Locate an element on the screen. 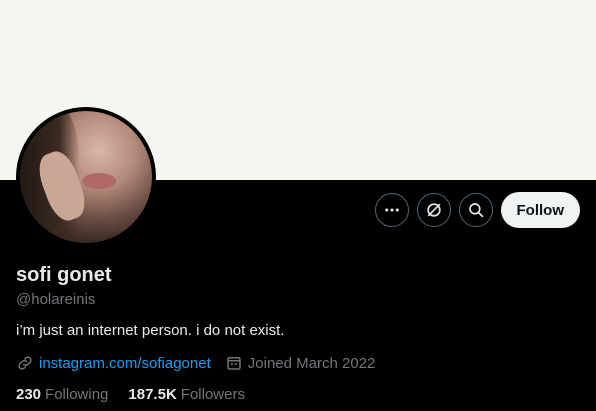 This screenshot has height=411, width=596. website-item: instagram.com/sofiagonet is located at coordinates (113, 363).